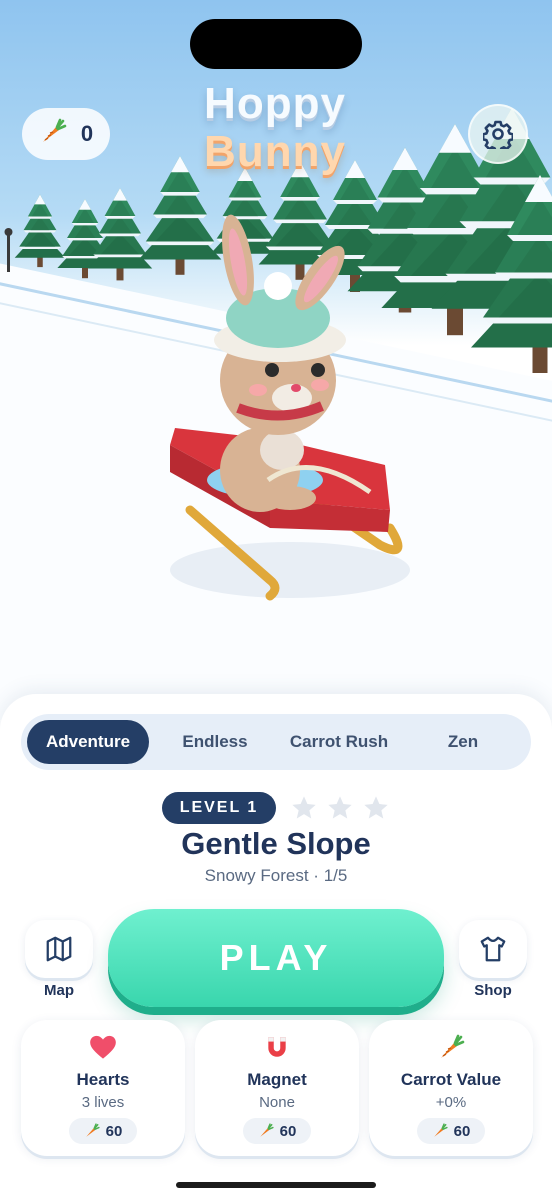 This screenshot has height=1200, width=552. Describe the element at coordinates (215, 742) in the screenshot. I see `tab-endless: Endless` at that location.